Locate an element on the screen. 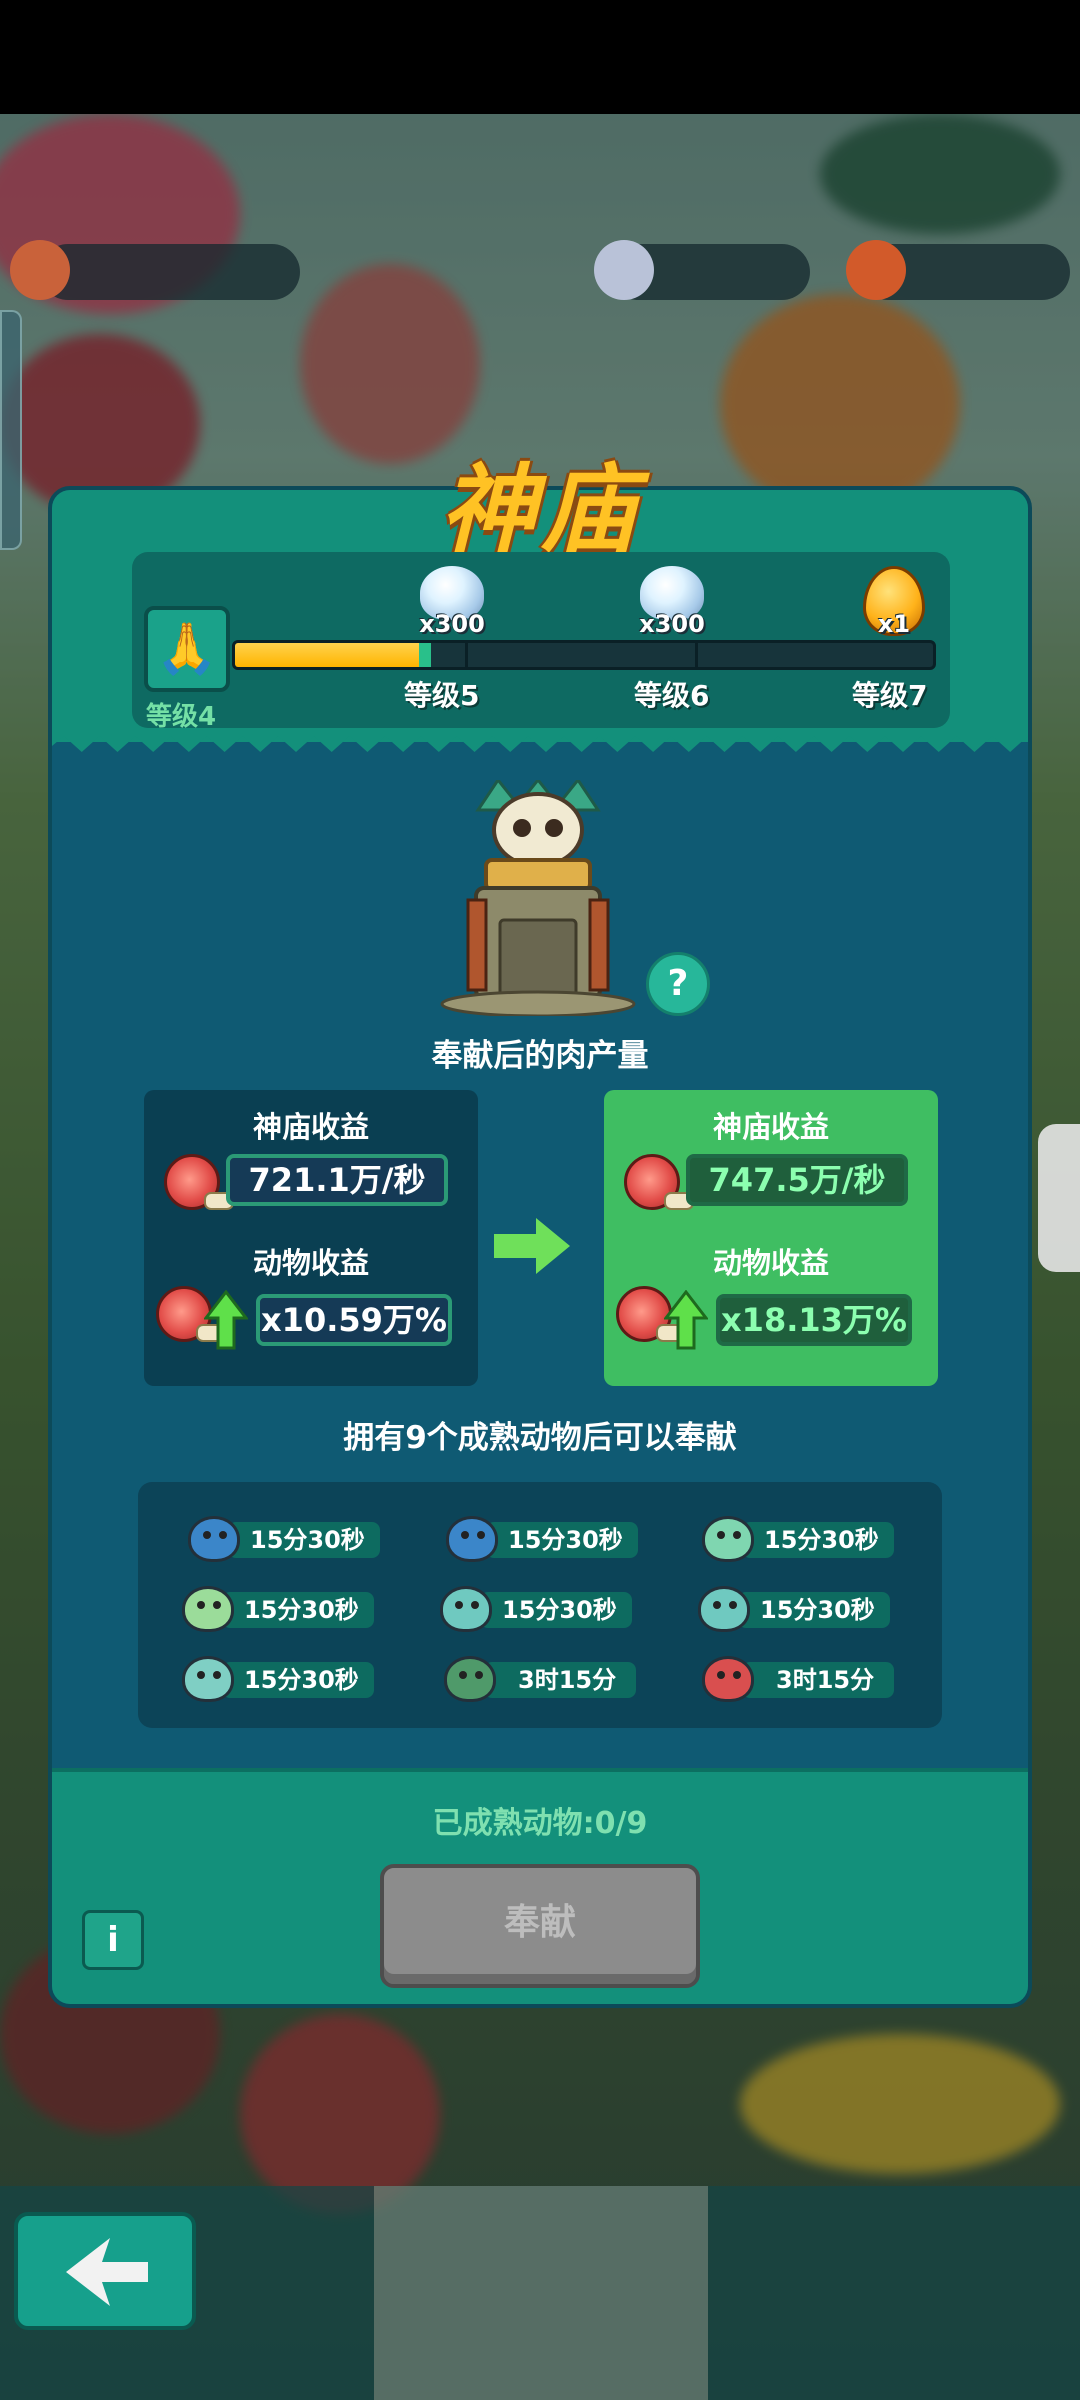  back-button is located at coordinates (105, 2271).